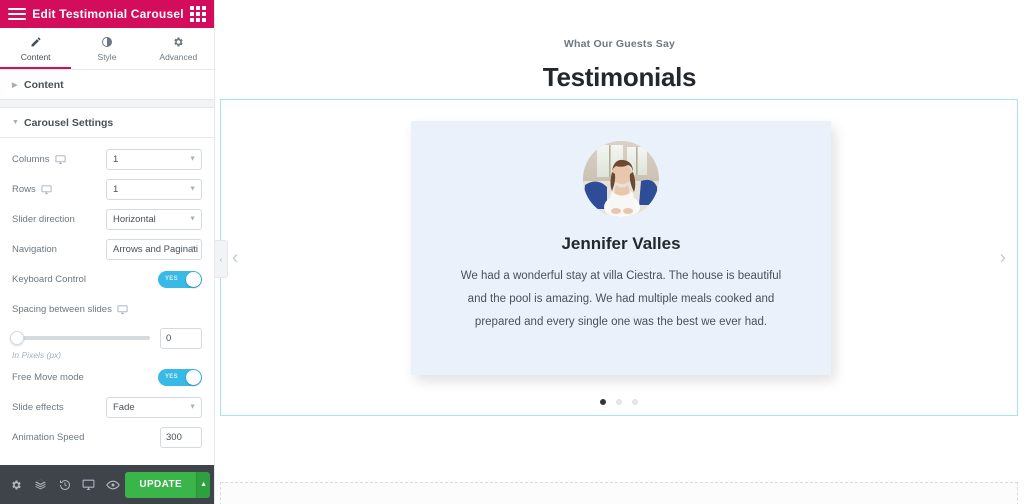 Image resolution: width=1024 pixels, height=504 pixels. I want to click on control-slider-direction: Slider direction Horizontal ▼, so click(107, 219).